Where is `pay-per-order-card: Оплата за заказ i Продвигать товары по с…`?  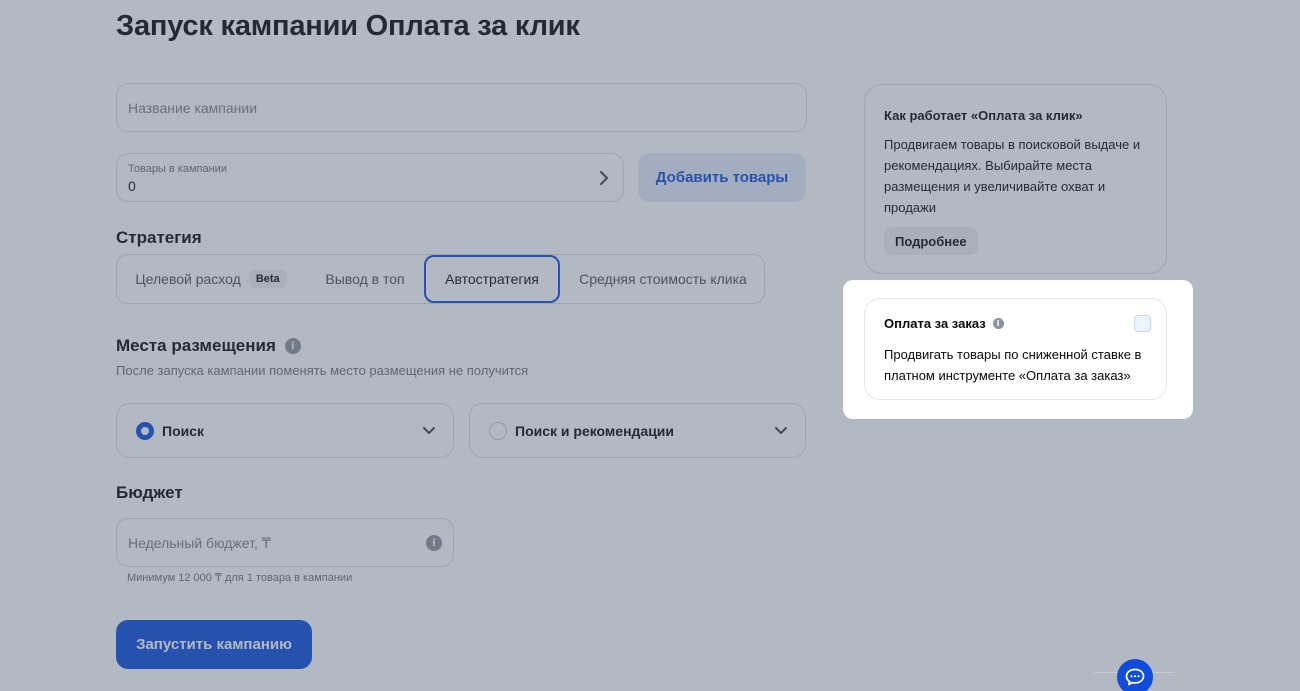
pay-per-order-card: Оплата за заказ i Продвигать товары по с… is located at coordinates (1015, 349).